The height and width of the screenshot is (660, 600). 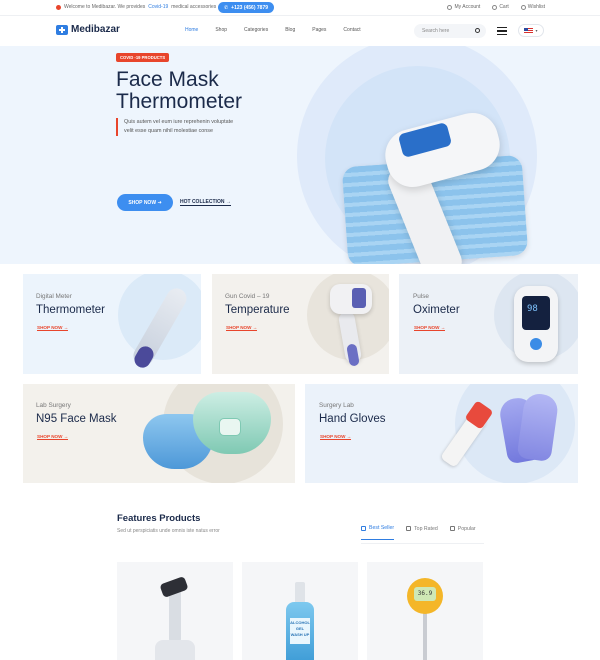 I want to click on product-card-microscope, so click(x=175, y=611).